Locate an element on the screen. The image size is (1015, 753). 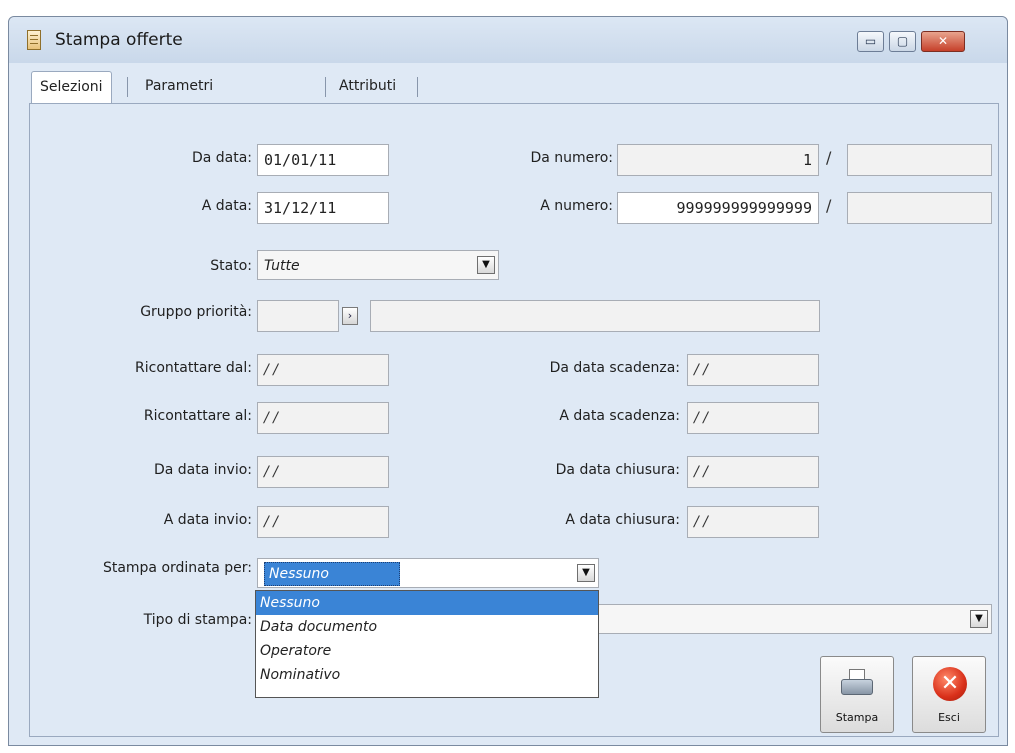
ricontattare-dal-field: / / is located at coordinates (323, 370).